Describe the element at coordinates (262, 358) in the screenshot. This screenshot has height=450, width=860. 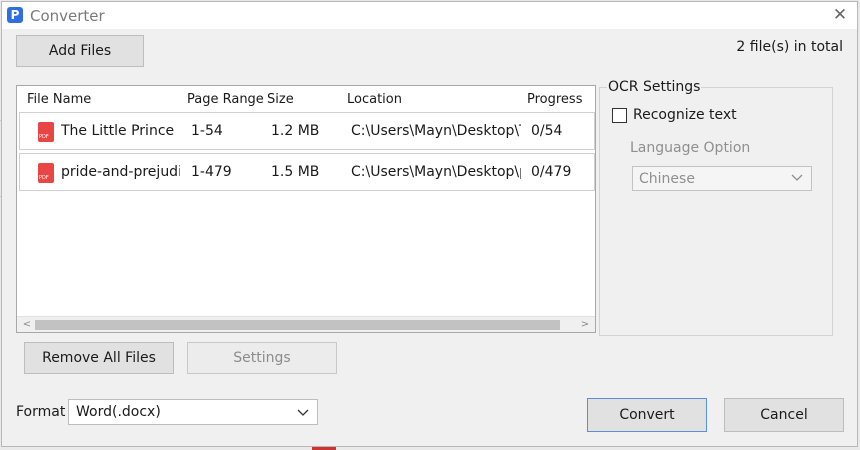
I see `settings-button: Settings` at that location.